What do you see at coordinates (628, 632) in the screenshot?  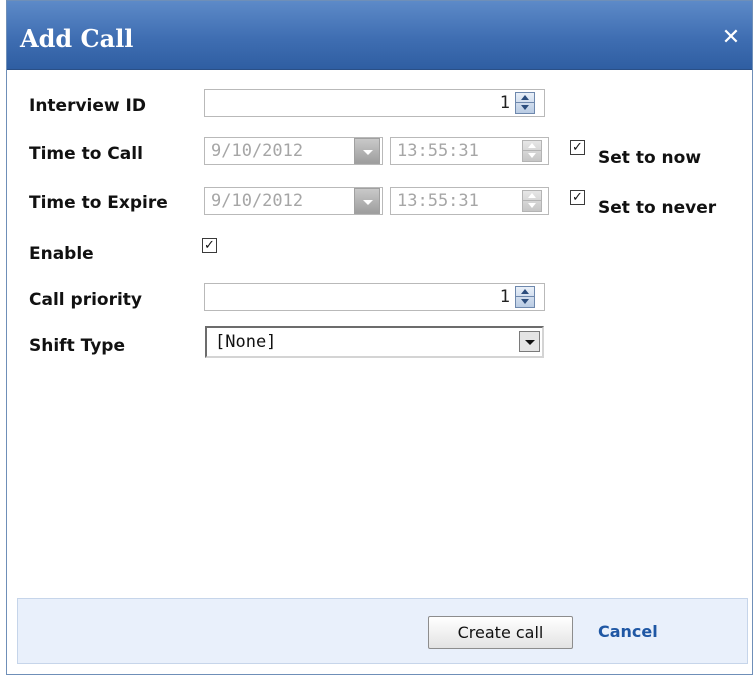 I see `cancel-link: Cancel` at bounding box center [628, 632].